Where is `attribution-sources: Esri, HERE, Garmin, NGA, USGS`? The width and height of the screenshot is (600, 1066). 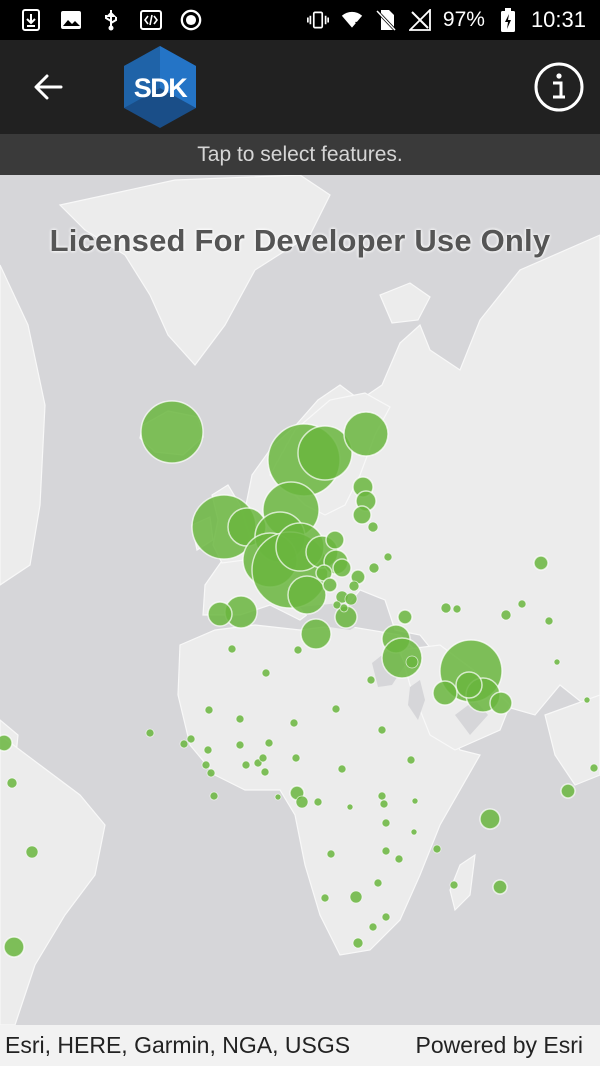
attribution-sources: Esri, HERE, Garmin, NGA, USGS is located at coordinates (178, 1045).